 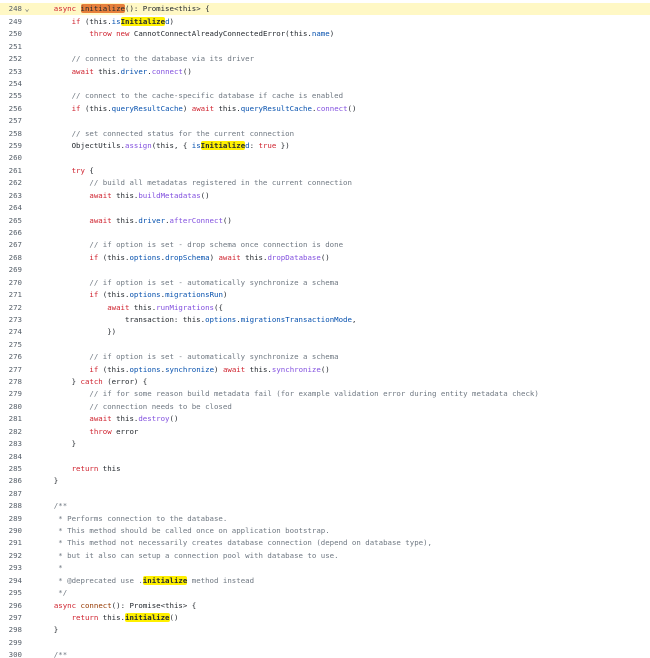 What do you see at coordinates (325, 270) in the screenshot?
I see `code-line: 269` at bounding box center [325, 270].